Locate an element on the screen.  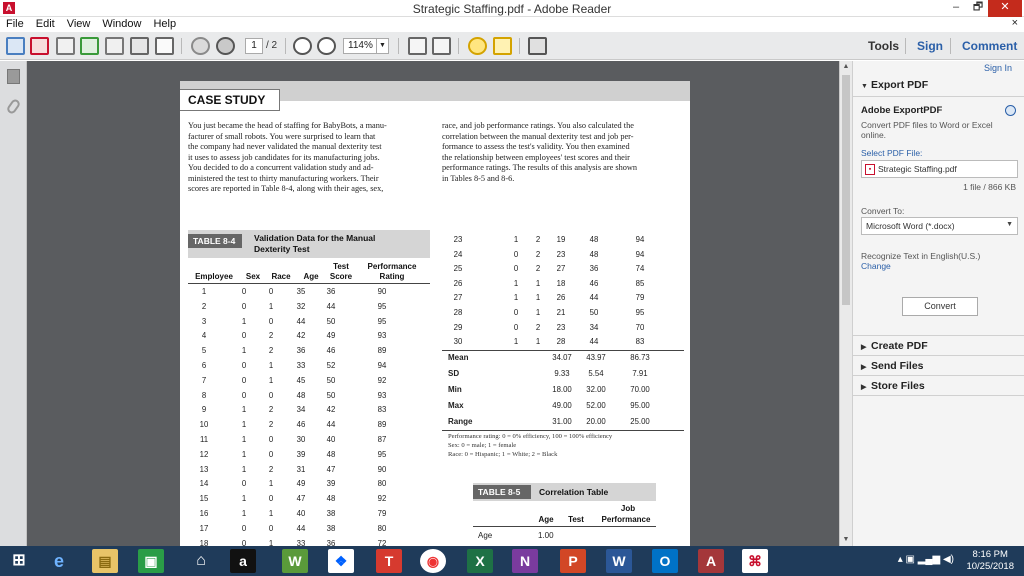
menu-view: View is located at coordinates (79, 24).